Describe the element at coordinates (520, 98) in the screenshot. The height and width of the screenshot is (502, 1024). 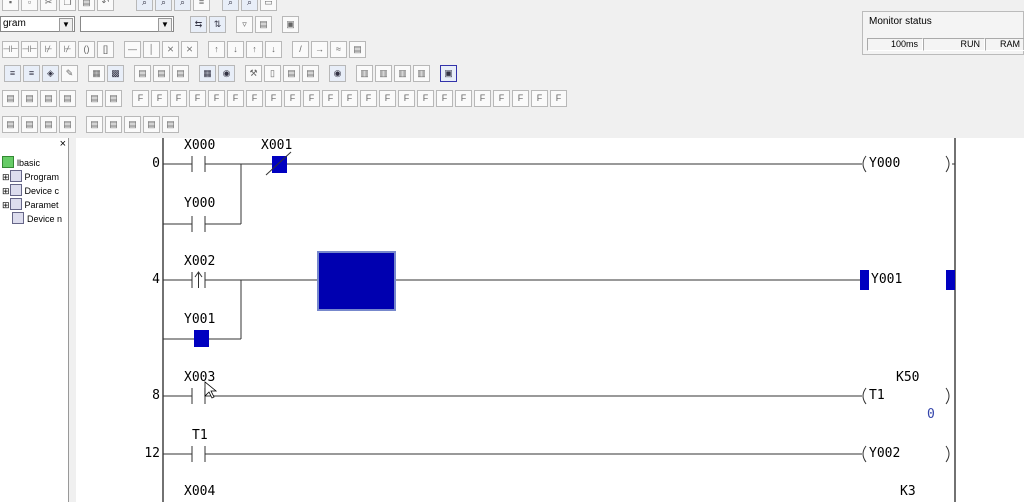
I see `fn-icon-27: F` at that location.